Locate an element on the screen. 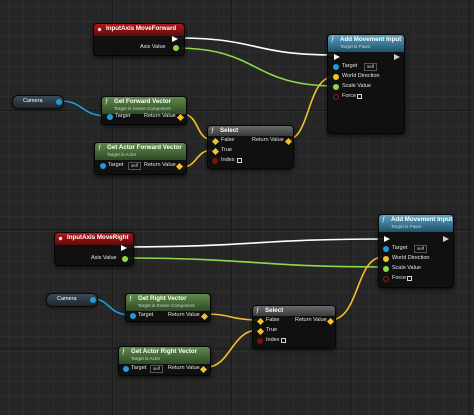 Image resolution: width=474 pixels, height=415 pixels. node-title: Get Actor Right Vector is located at coordinates (164, 351).